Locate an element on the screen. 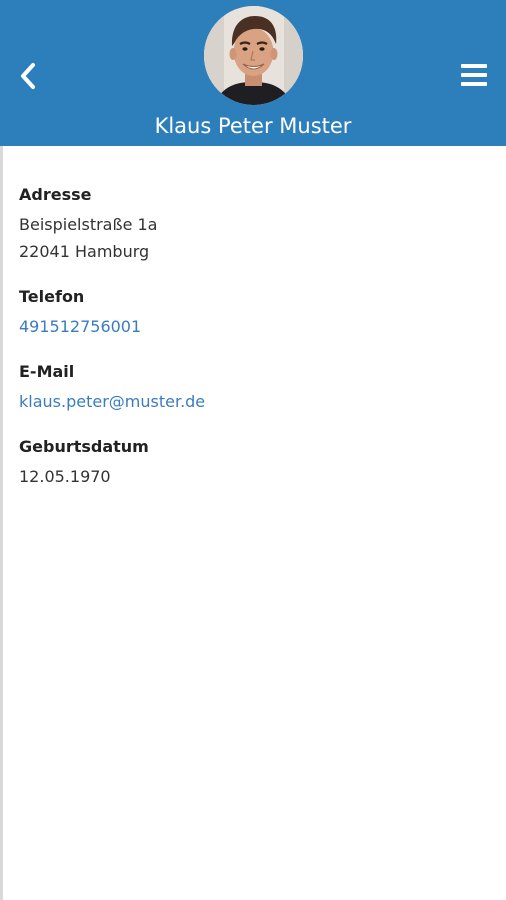 The width and height of the screenshot is (506, 900). back-button is located at coordinates (28, 76).